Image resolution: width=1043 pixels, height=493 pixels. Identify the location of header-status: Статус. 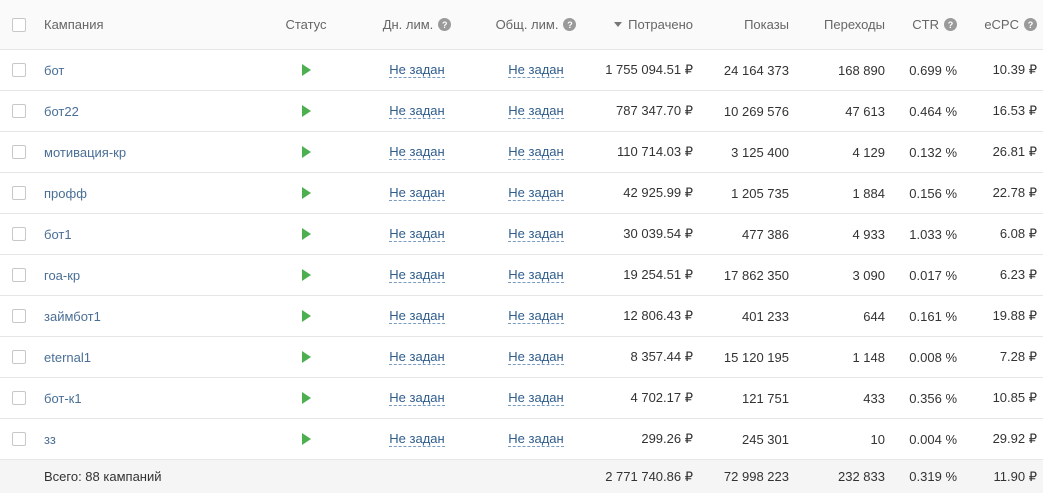
(306, 24).